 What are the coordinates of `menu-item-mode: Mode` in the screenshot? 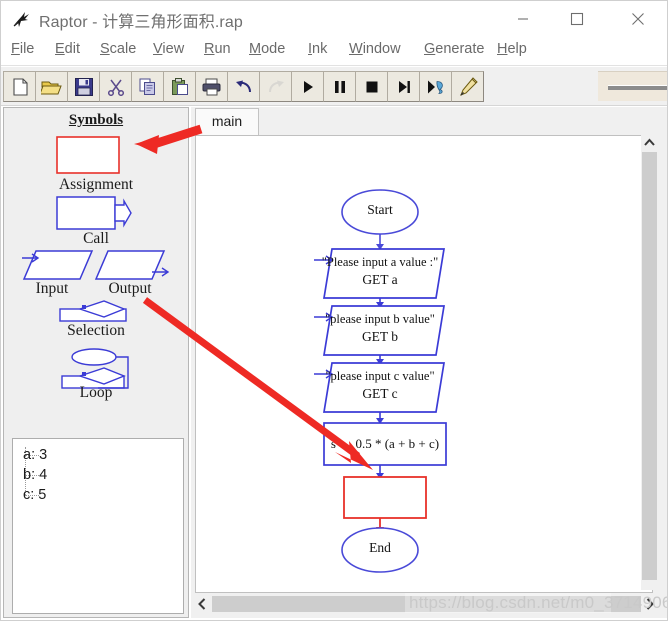 It's located at (267, 49).